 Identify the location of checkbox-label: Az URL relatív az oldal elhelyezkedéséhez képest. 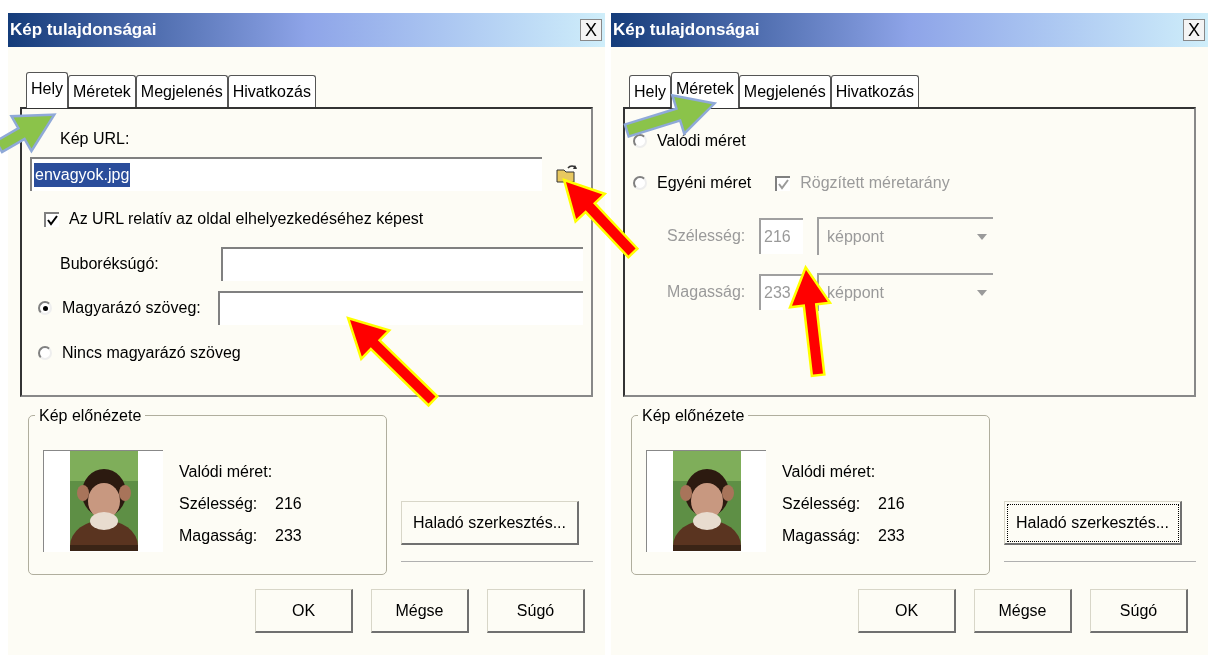
(246, 219).